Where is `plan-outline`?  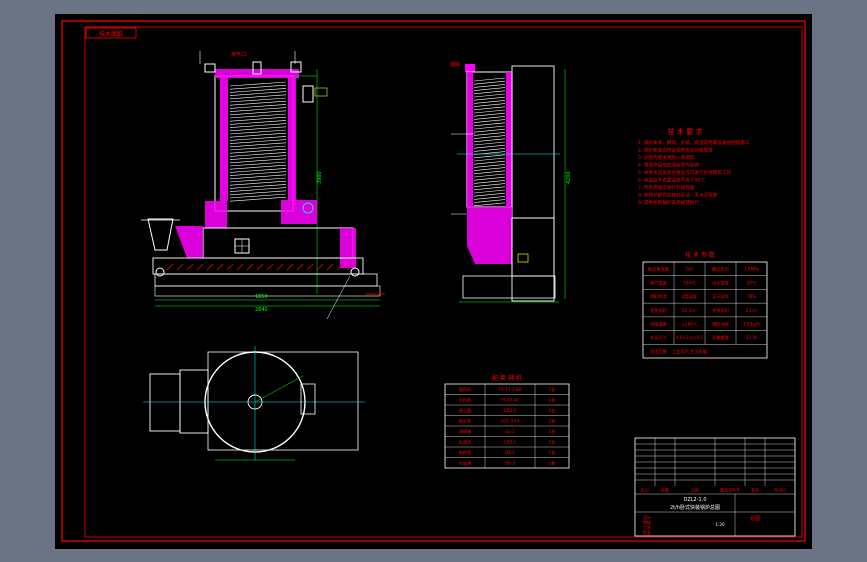
plan-outline is located at coordinates (283, 401).